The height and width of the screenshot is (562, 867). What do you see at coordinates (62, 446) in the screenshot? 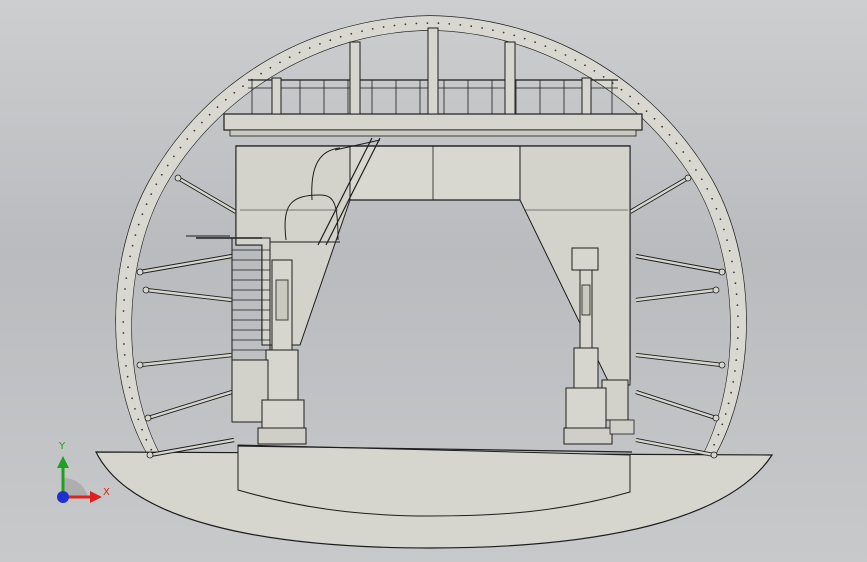
I see `triad-y-label: Y` at bounding box center [62, 446].